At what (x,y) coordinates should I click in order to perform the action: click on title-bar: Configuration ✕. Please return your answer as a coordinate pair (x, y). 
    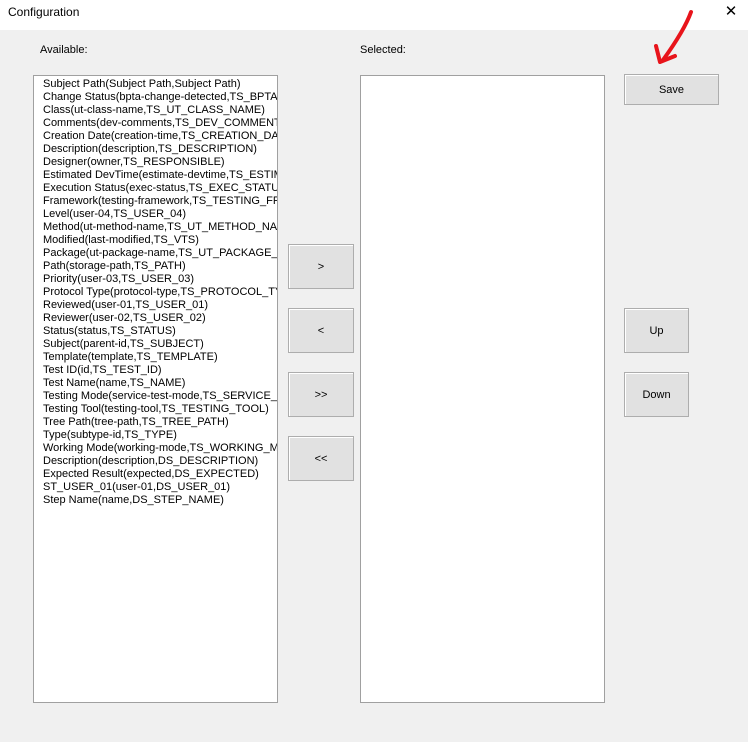
    Looking at the image, I should click on (374, 15).